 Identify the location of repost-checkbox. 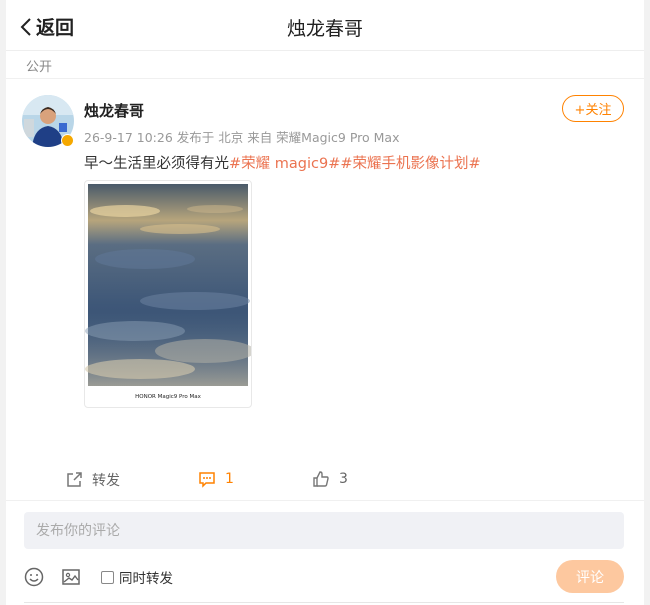
(107, 577).